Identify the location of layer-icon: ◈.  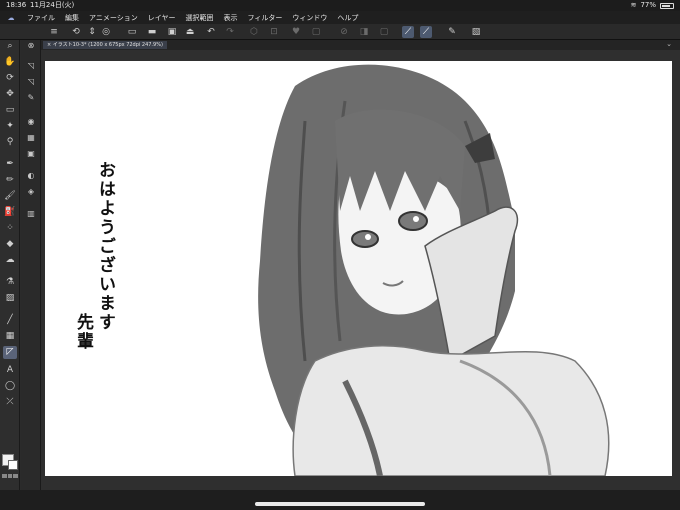
(31, 192).